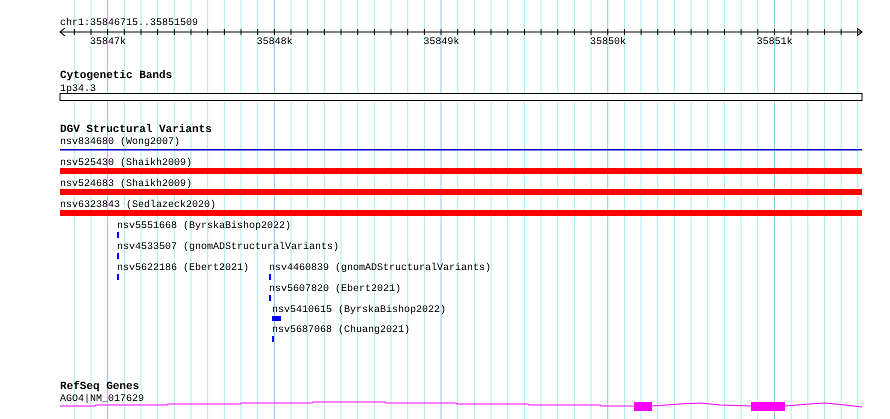 The width and height of the screenshot is (890, 419). What do you see at coordinates (335, 289) in the screenshot?
I see `variant-label: nsv5607820 (Ebert2021)` at bounding box center [335, 289].